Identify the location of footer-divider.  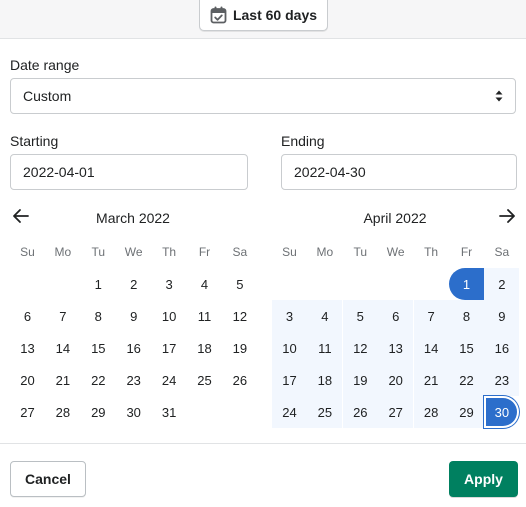
(263, 443).